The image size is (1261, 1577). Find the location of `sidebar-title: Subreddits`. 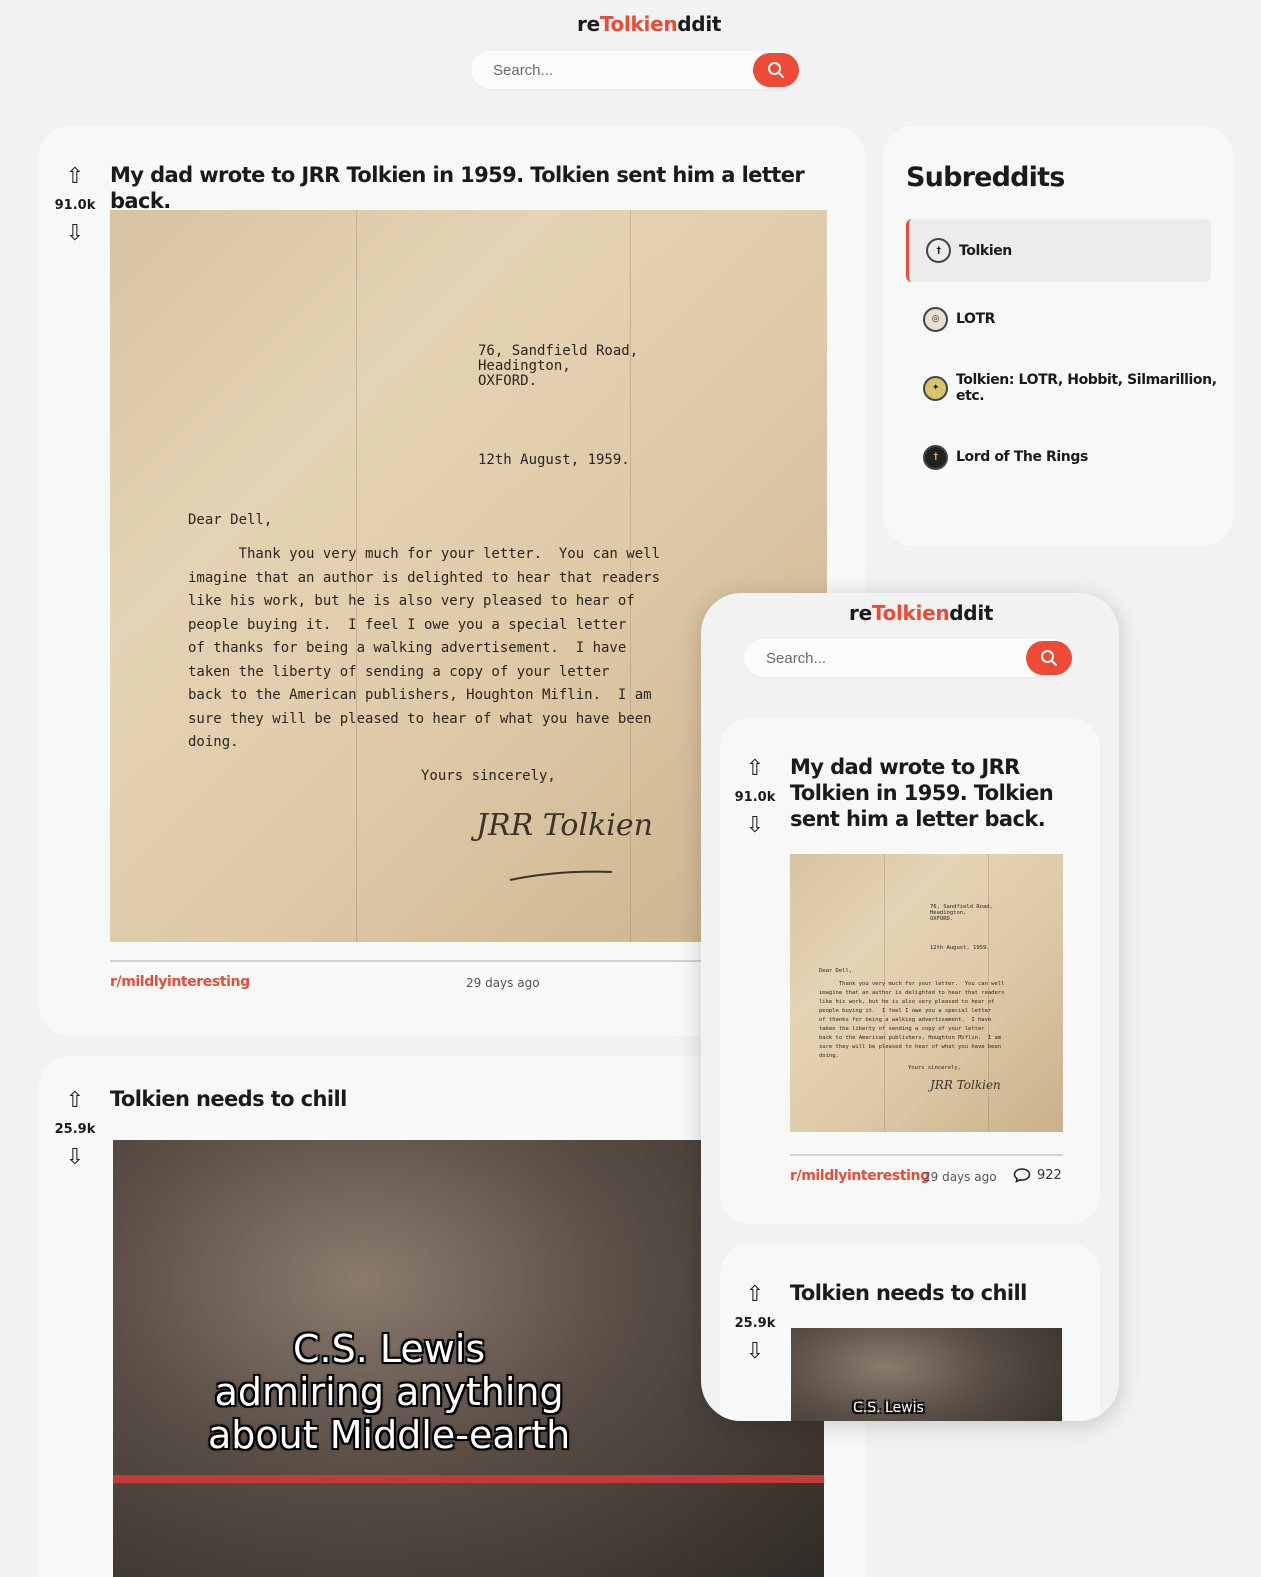

sidebar-title: Subreddits is located at coordinates (985, 177).